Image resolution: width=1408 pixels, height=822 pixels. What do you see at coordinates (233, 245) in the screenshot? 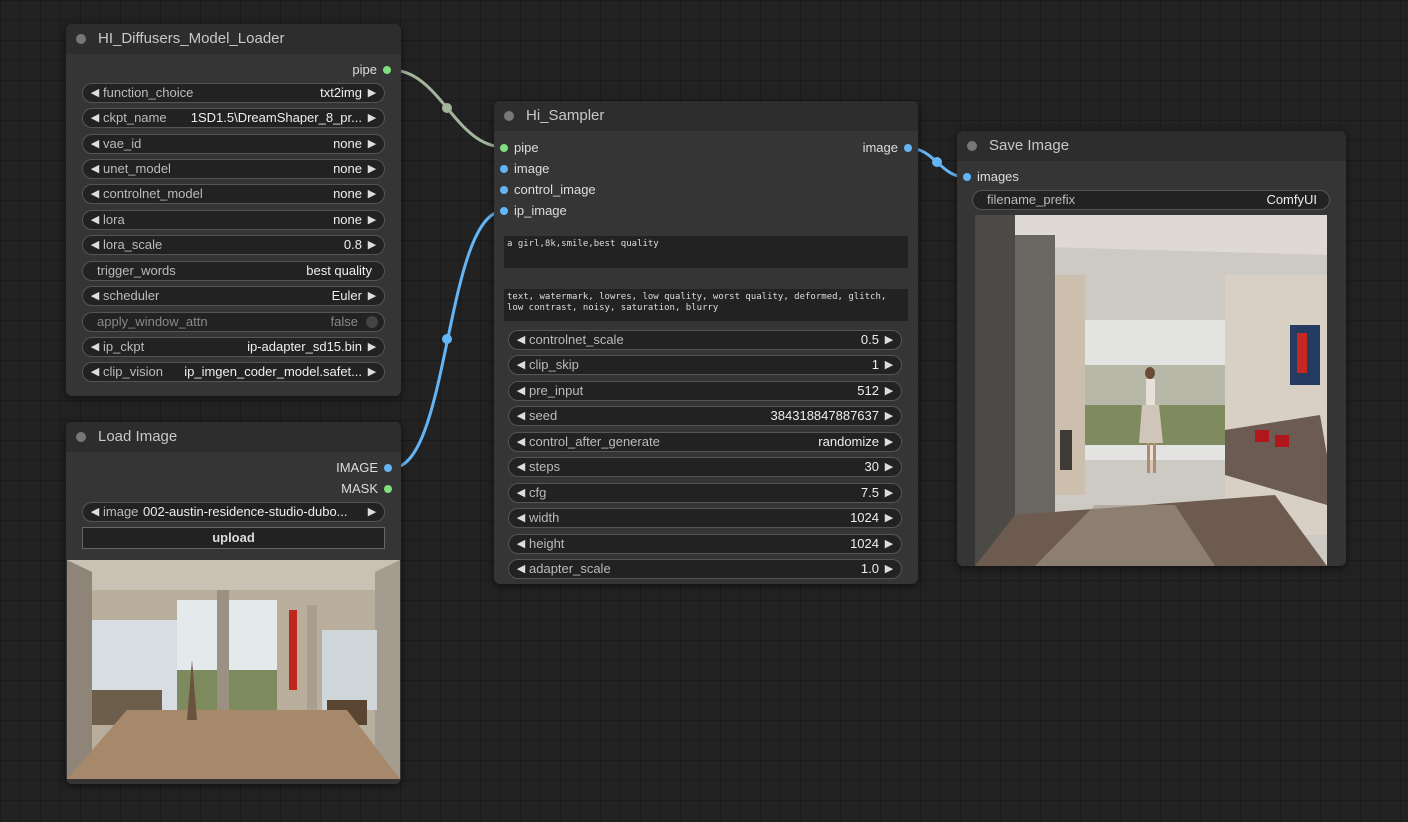
I see `lora-scale-widget: ◀ lora_scale 0.8 ▶` at bounding box center [233, 245].